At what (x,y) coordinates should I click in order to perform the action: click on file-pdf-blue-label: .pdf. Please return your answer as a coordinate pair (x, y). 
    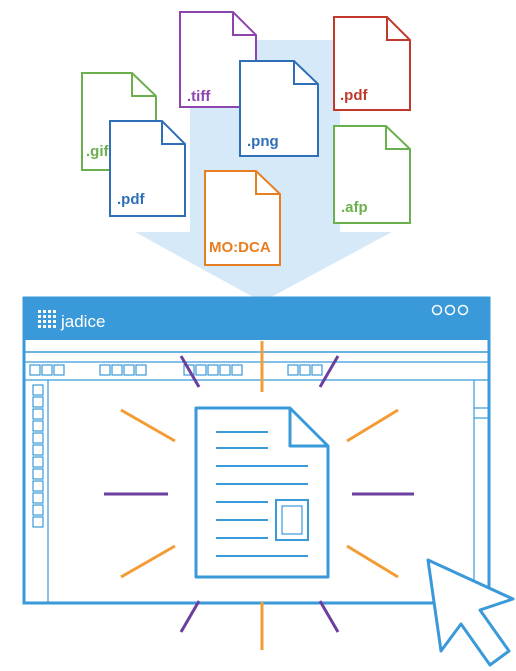
    Looking at the image, I should click on (131, 199).